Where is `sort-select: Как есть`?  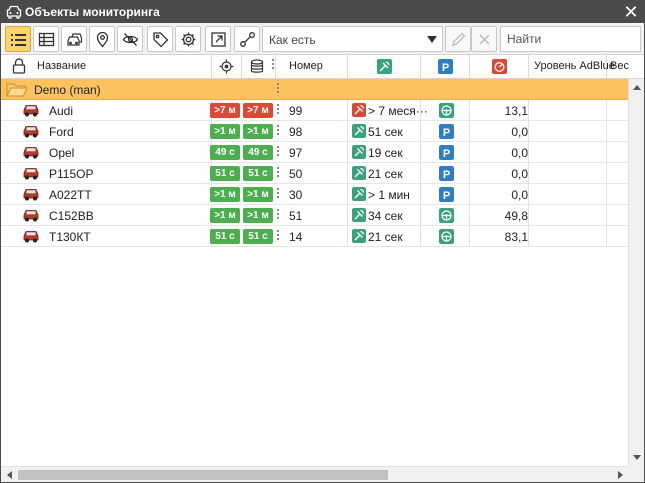 sort-select: Как есть is located at coordinates (352, 39).